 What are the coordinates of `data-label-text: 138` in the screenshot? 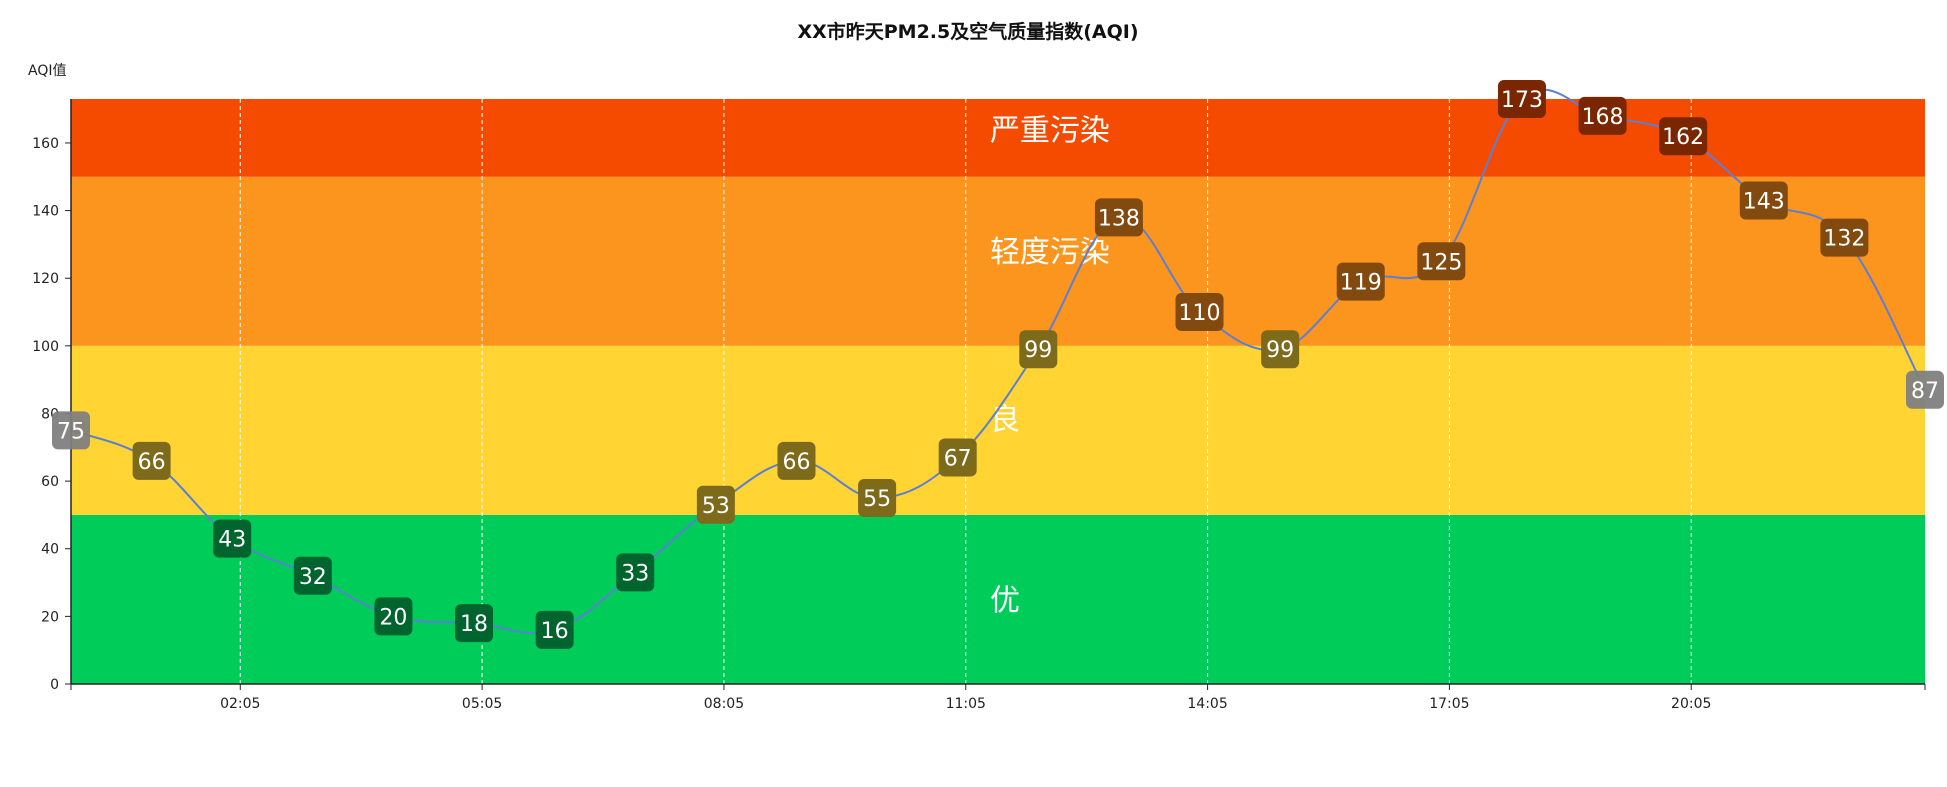 It's located at (1119, 218).